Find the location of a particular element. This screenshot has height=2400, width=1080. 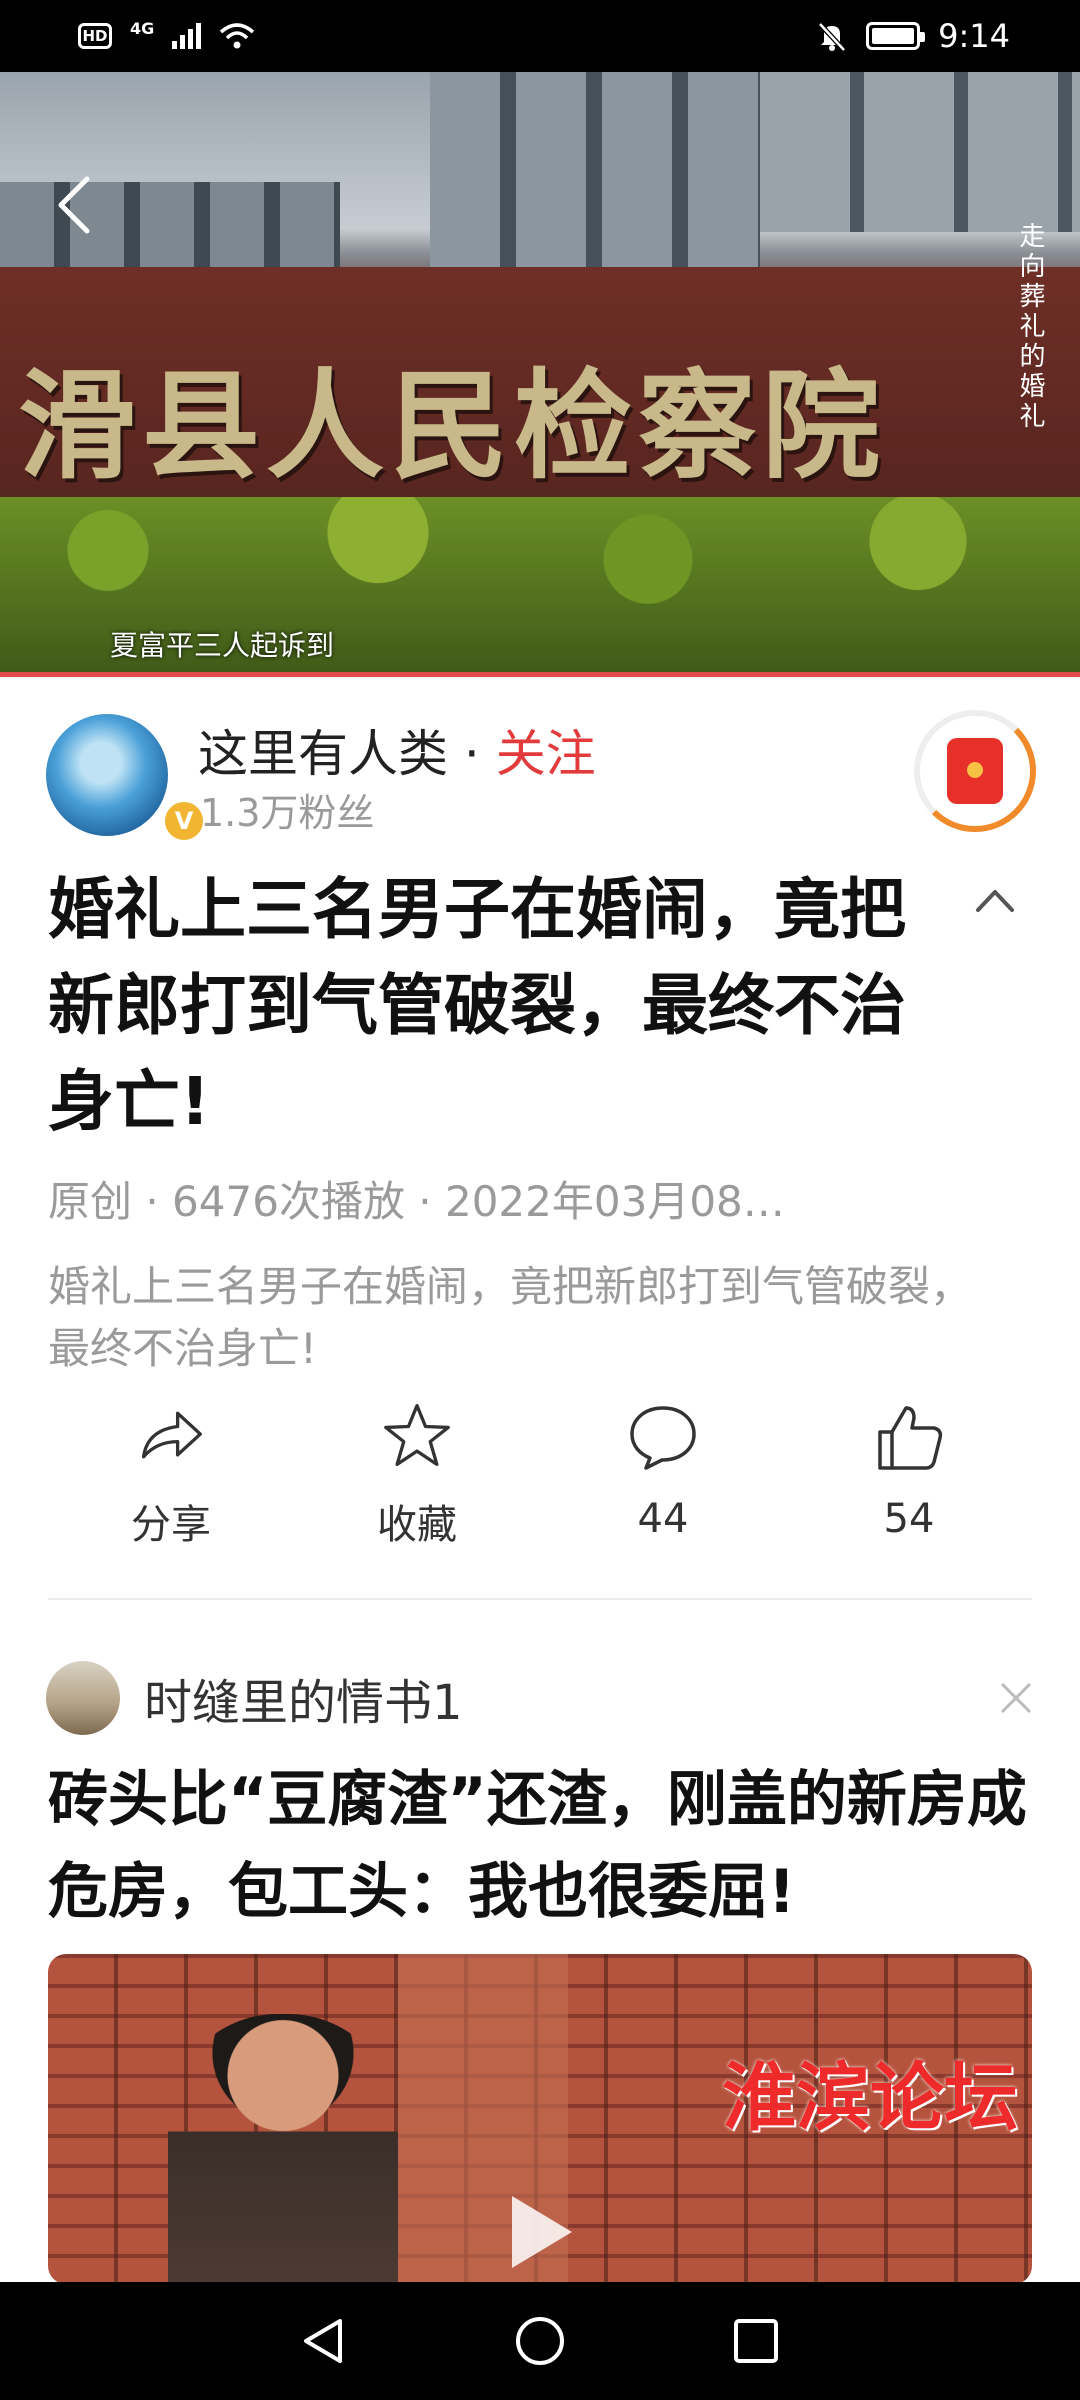

avatar is located at coordinates (107, 775).